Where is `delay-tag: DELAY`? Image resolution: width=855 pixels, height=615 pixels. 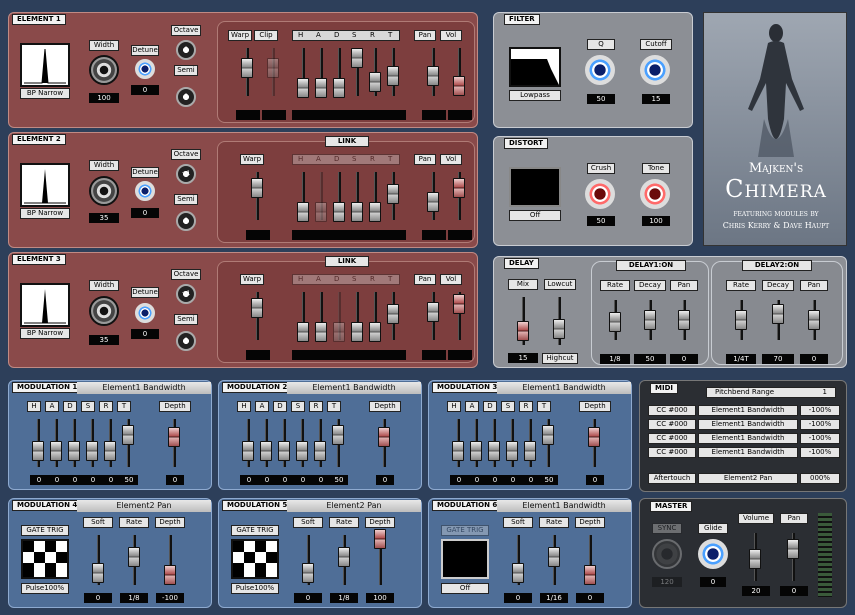
delay-tag: DELAY is located at coordinates (521, 263).